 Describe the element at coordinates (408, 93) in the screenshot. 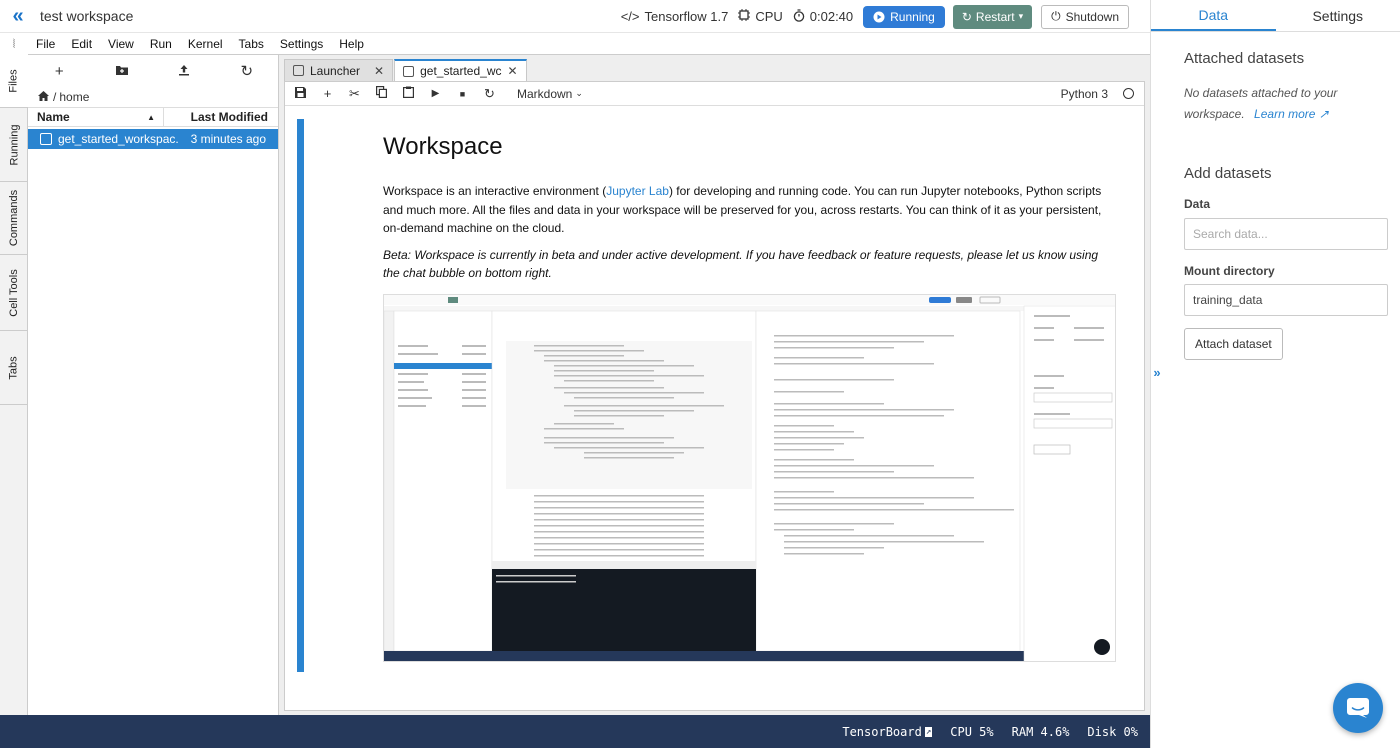

I see `paste-icon` at that location.